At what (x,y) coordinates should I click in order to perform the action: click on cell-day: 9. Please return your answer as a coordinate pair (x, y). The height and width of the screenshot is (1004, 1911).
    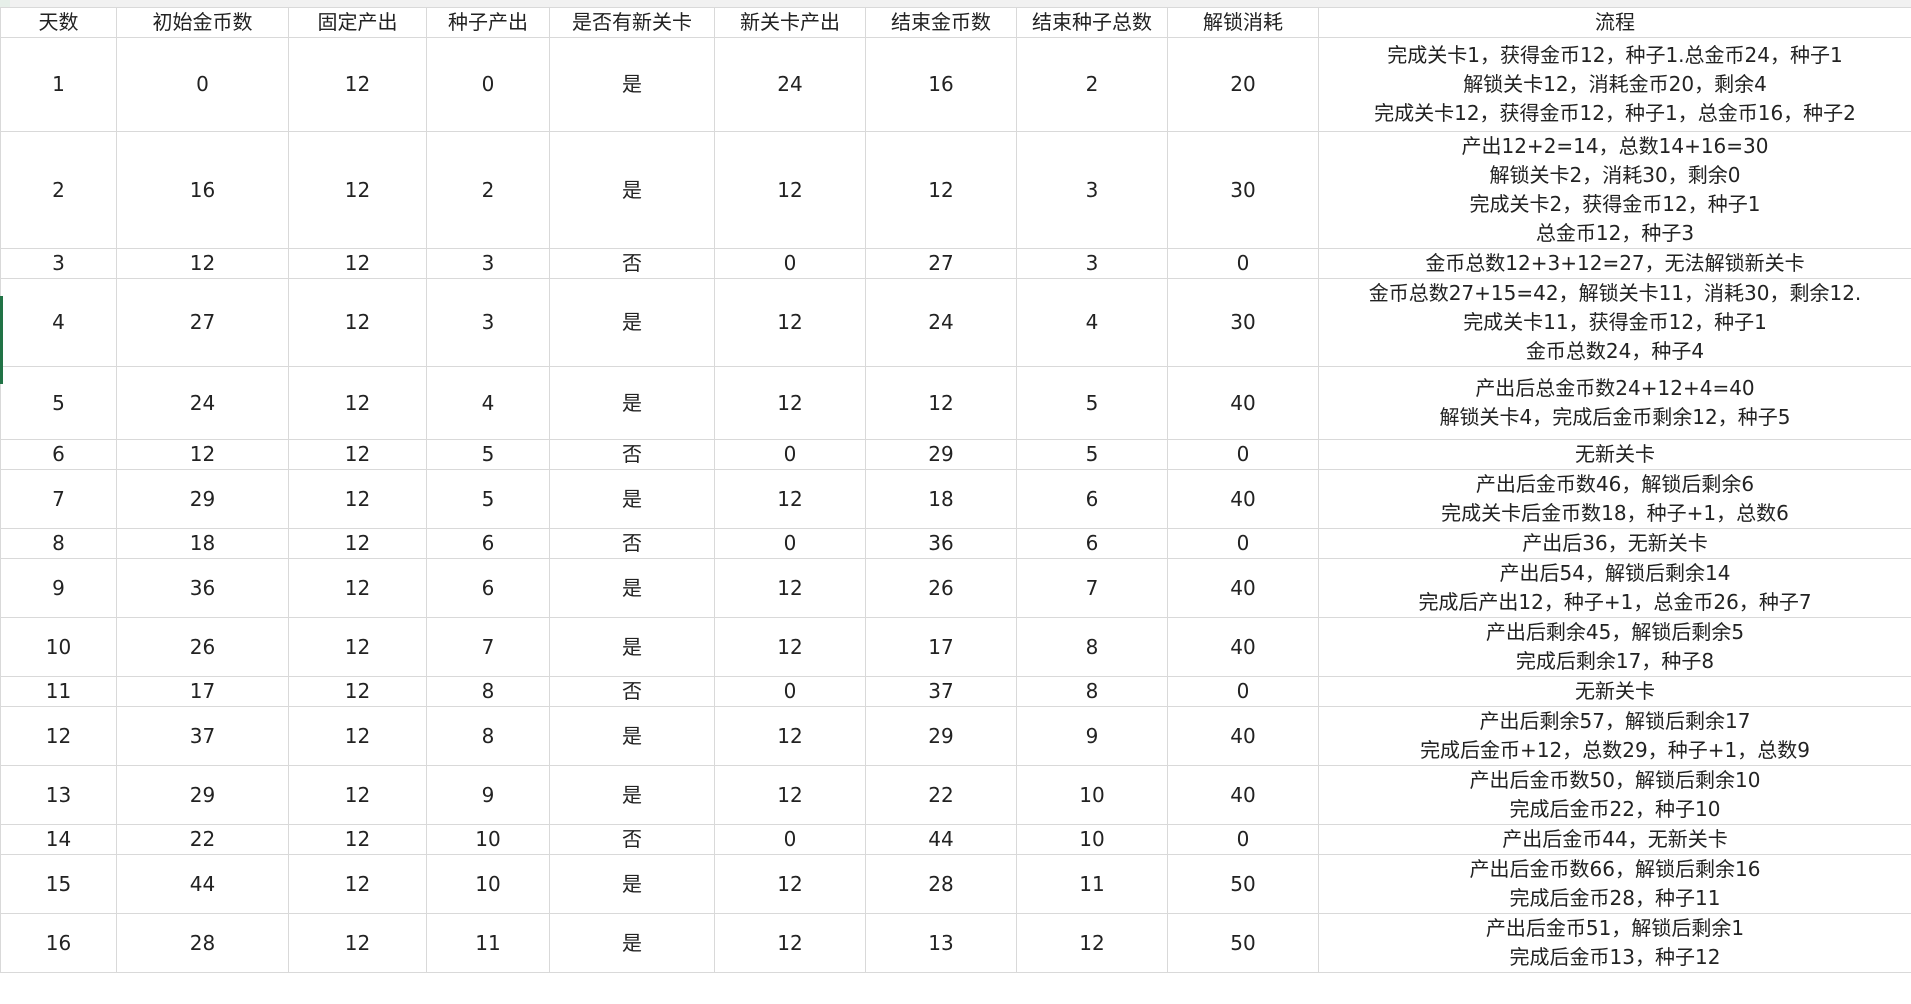
    Looking at the image, I should click on (58, 588).